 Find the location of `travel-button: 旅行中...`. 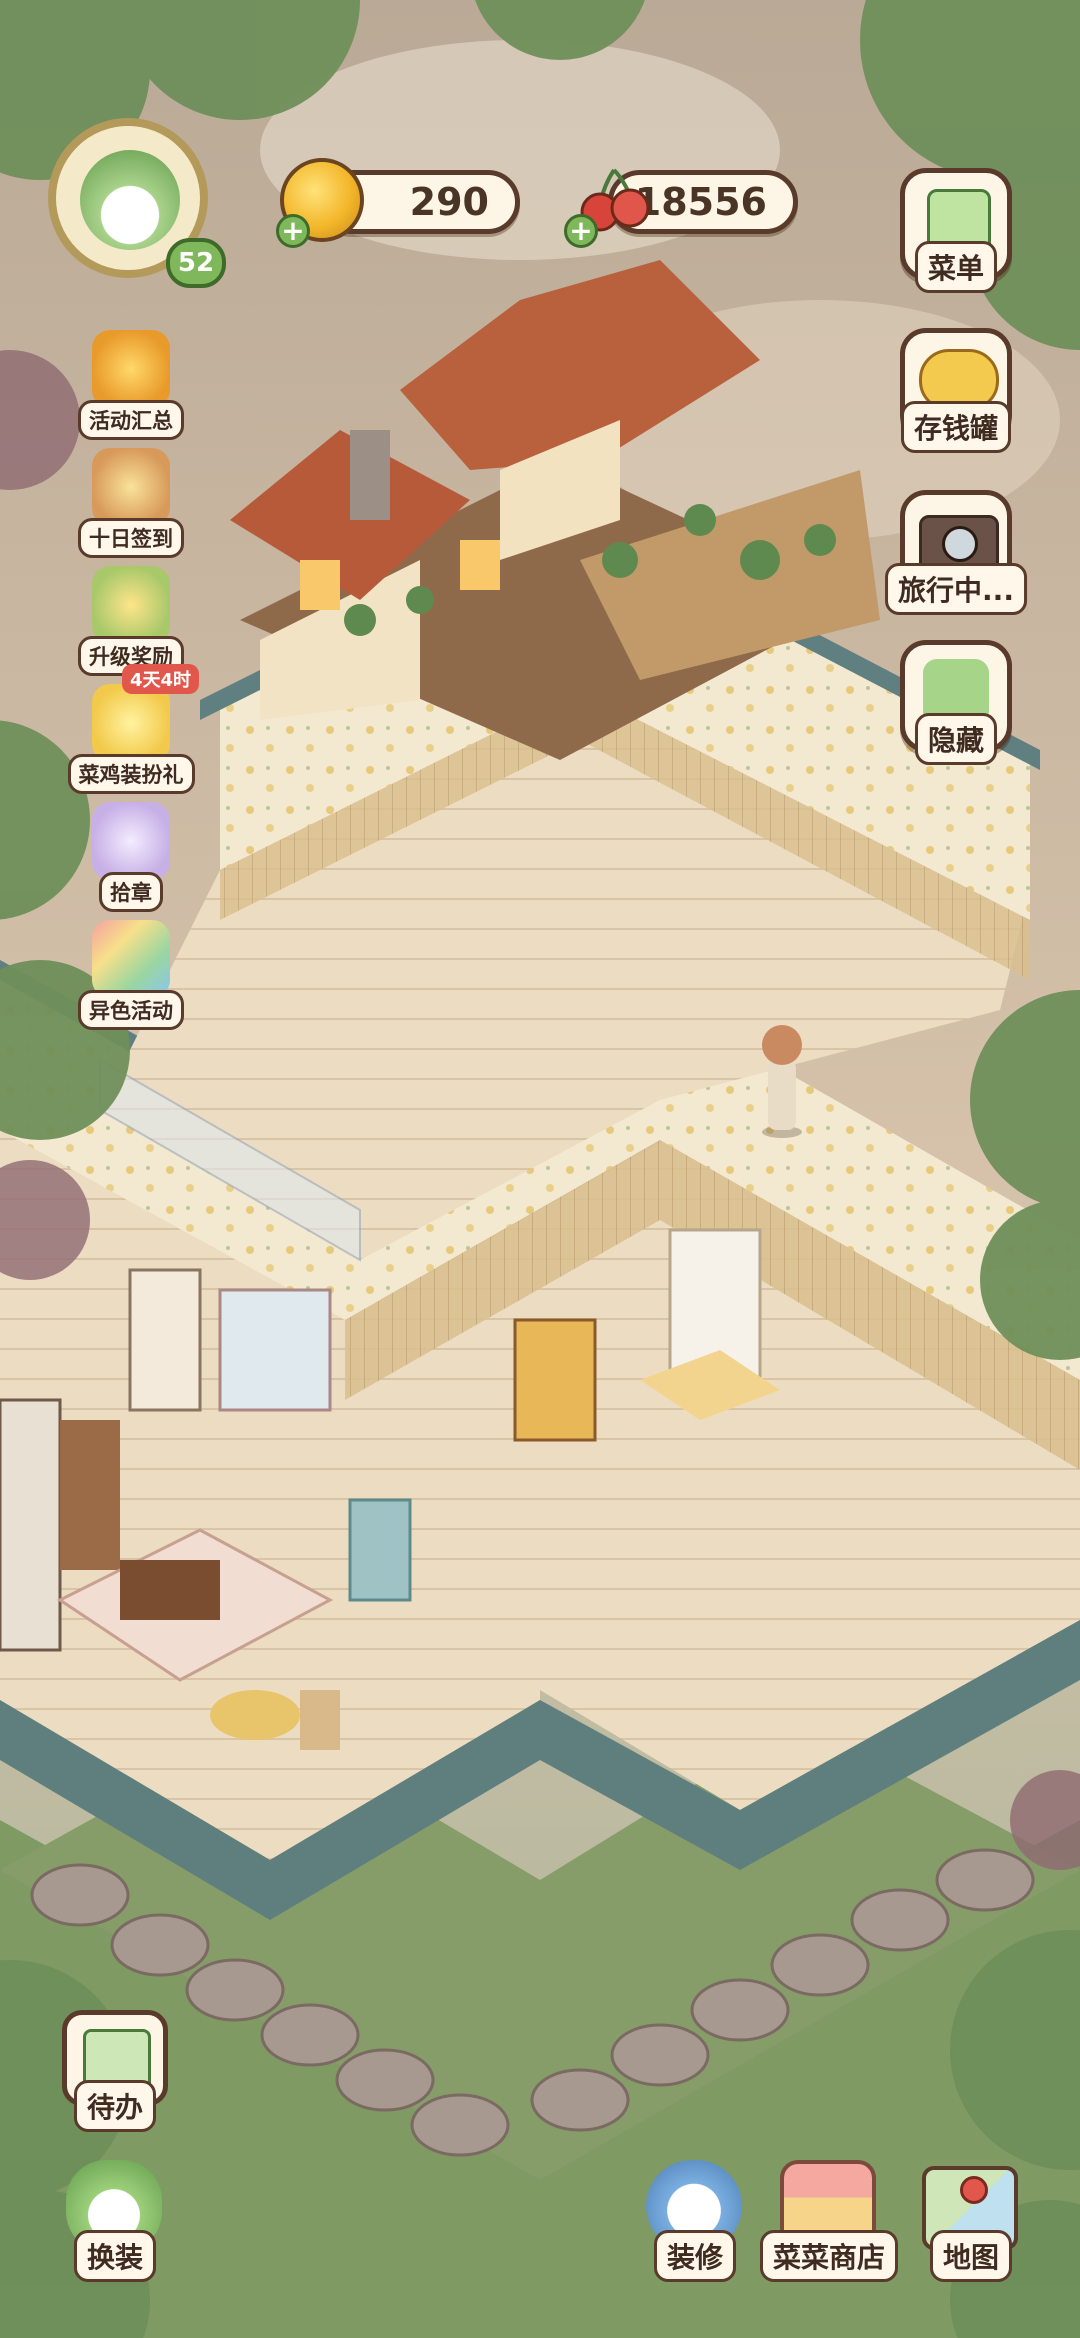

travel-button: 旅行中... is located at coordinates (956, 552).